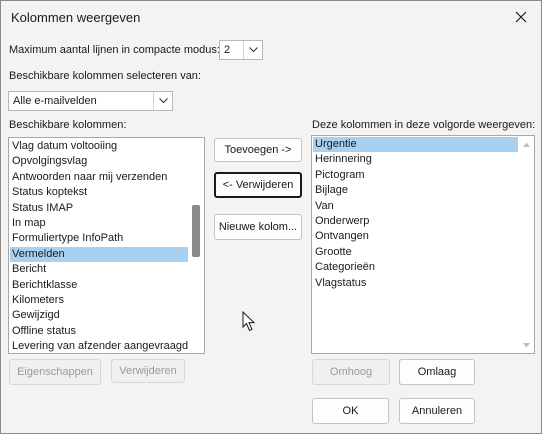 The height and width of the screenshot is (434, 542). What do you see at coordinates (99, 238) in the screenshot?
I see `list-item: Formuliertype InfoPath` at bounding box center [99, 238].